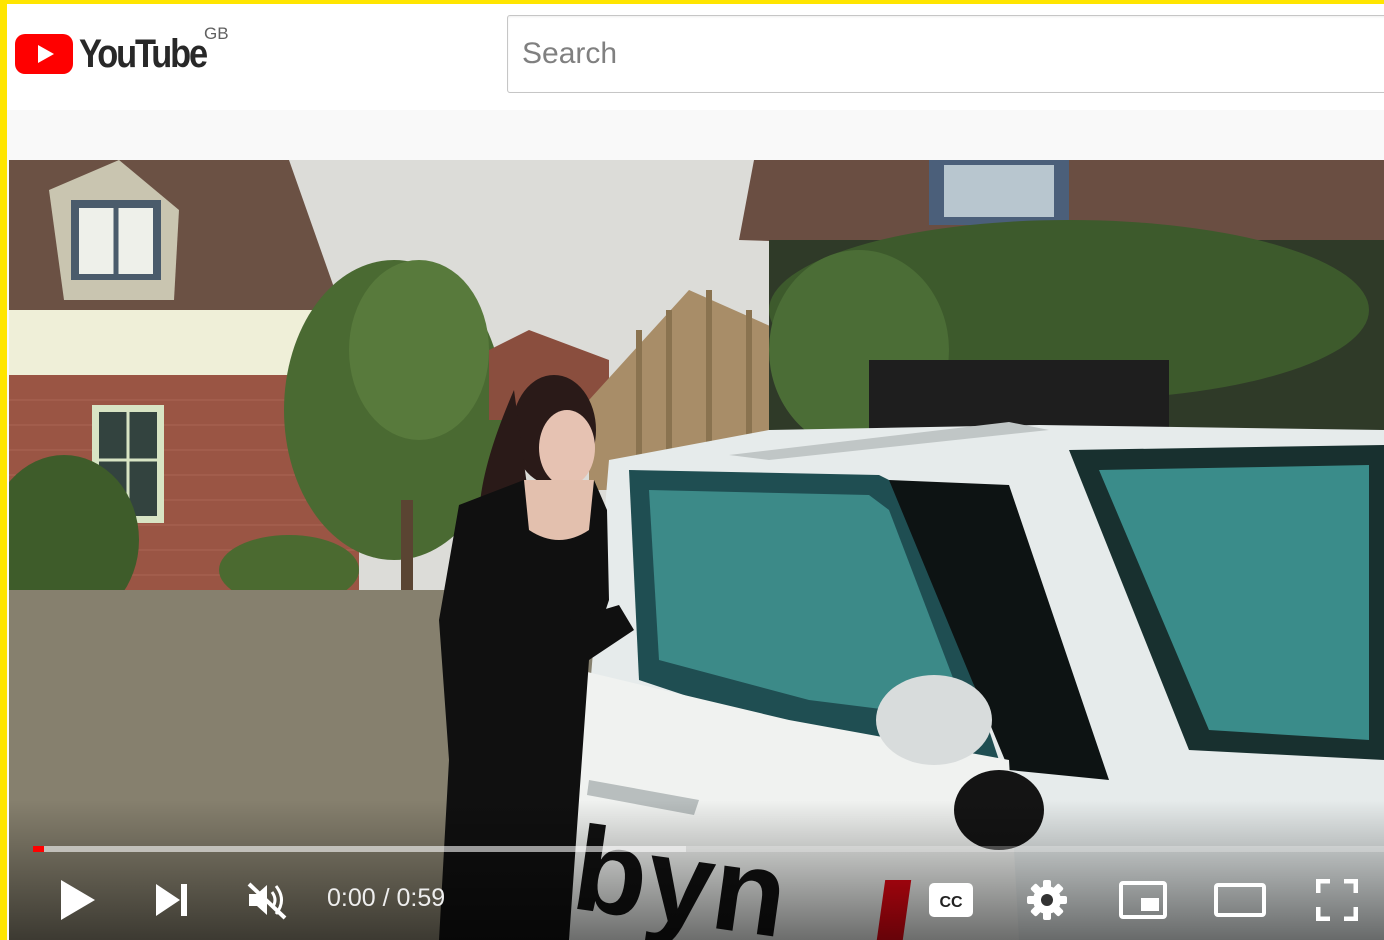  I want to click on cc-icon: CC, so click(951, 900).